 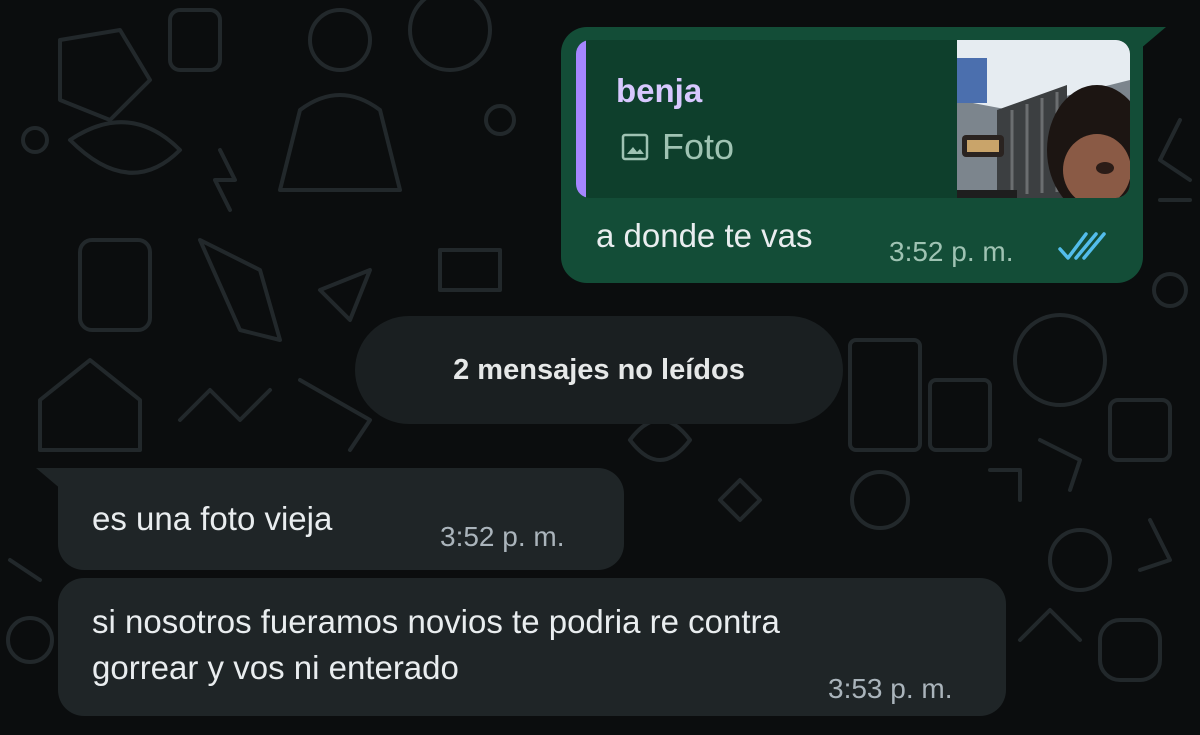 What do you see at coordinates (698, 146) in the screenshot?
I see `quote-type-label: Foto` at bounding box center [698, 146].